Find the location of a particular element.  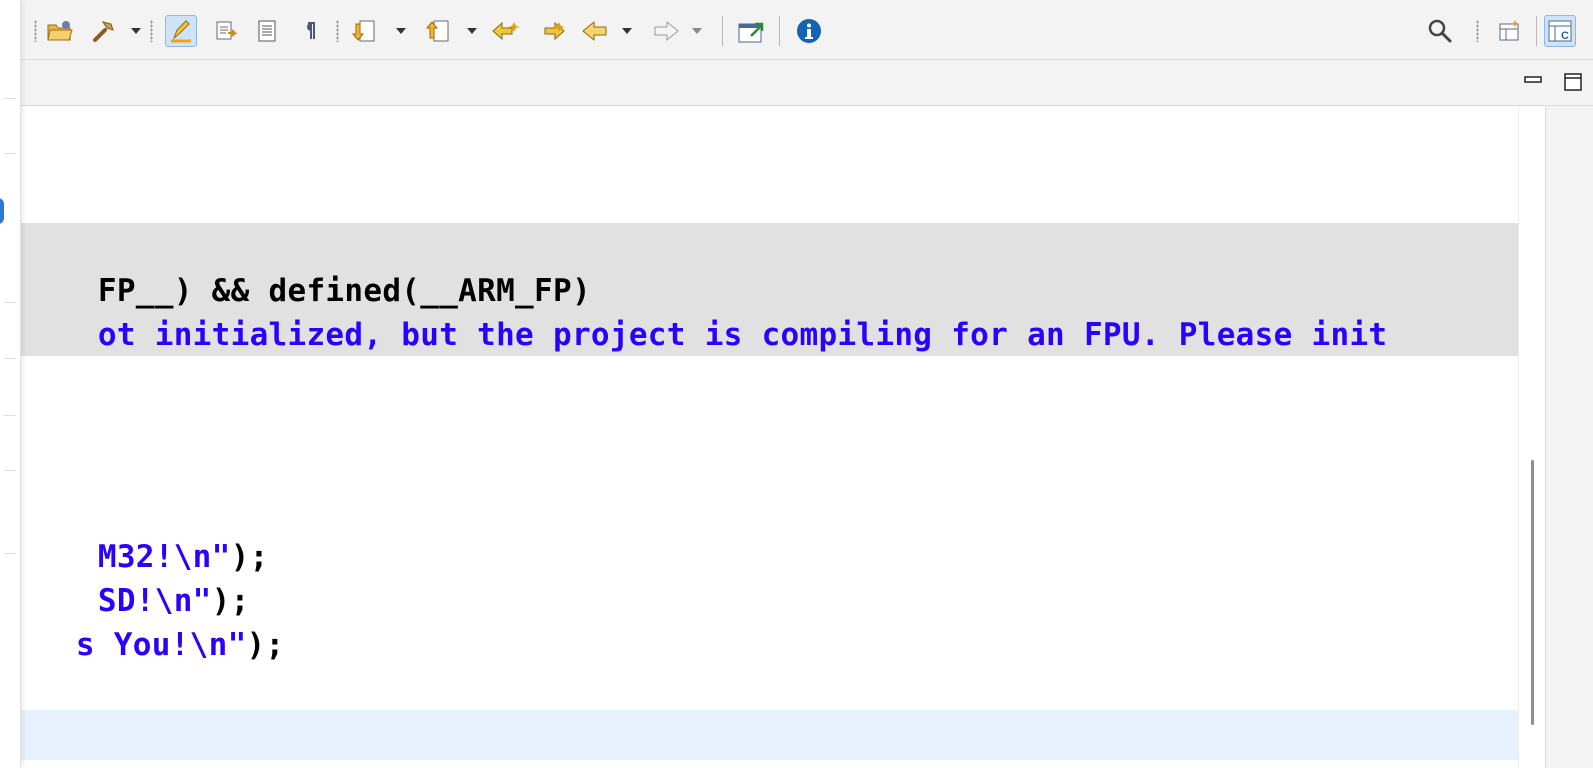

forward-arrow-icon is located at coordinates (666, 31).